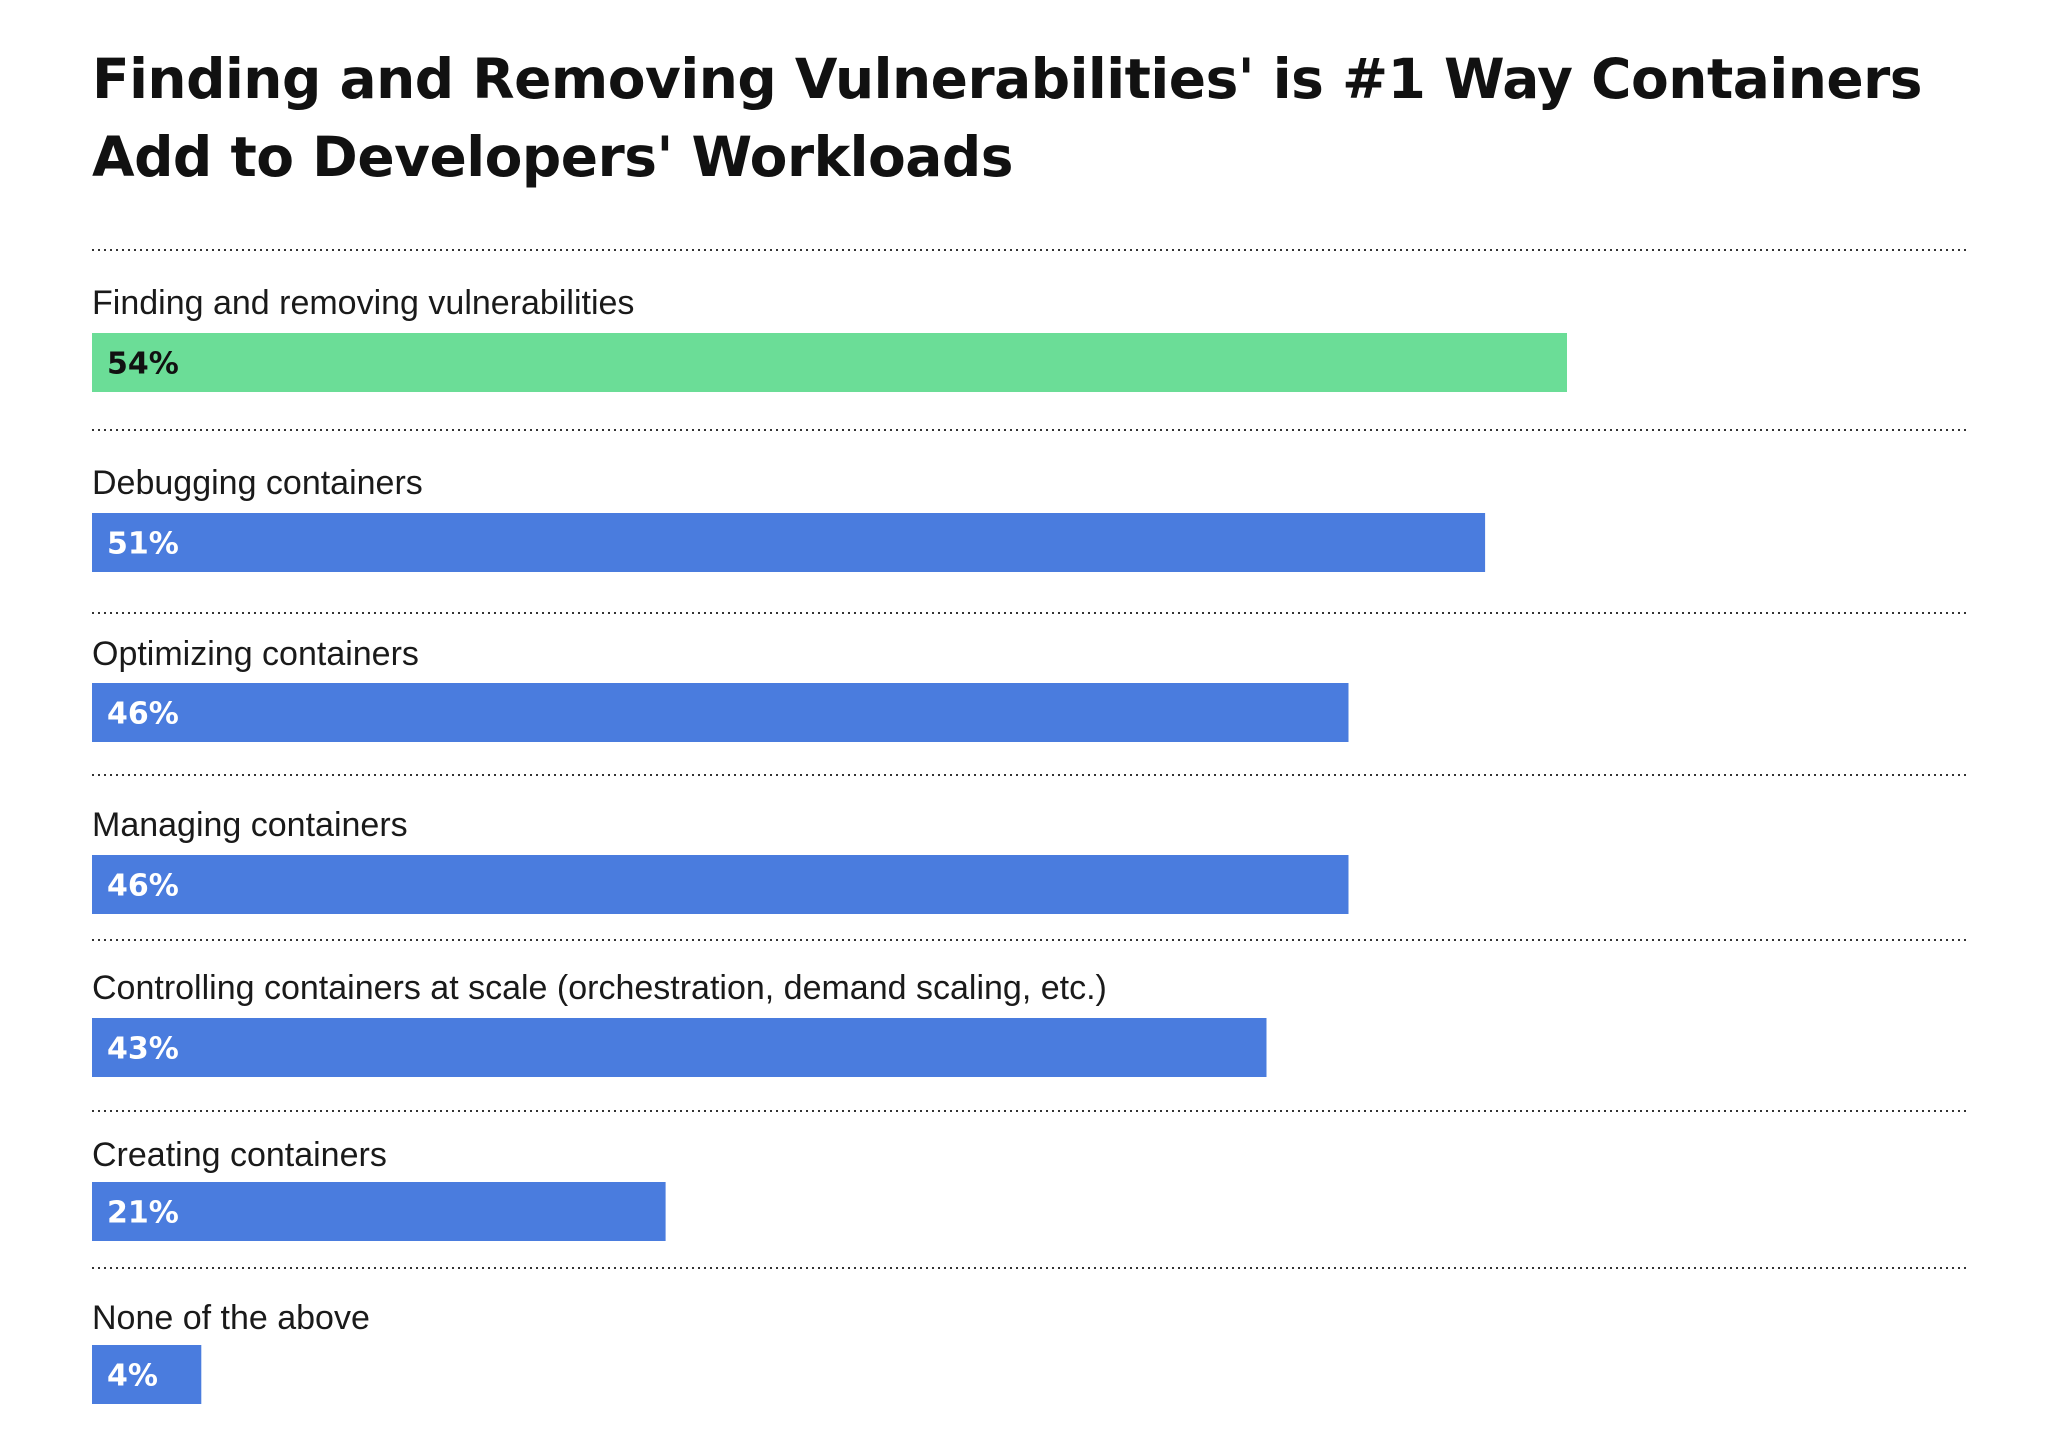  I want to click on value-label: 43%, so click(143, 1049).